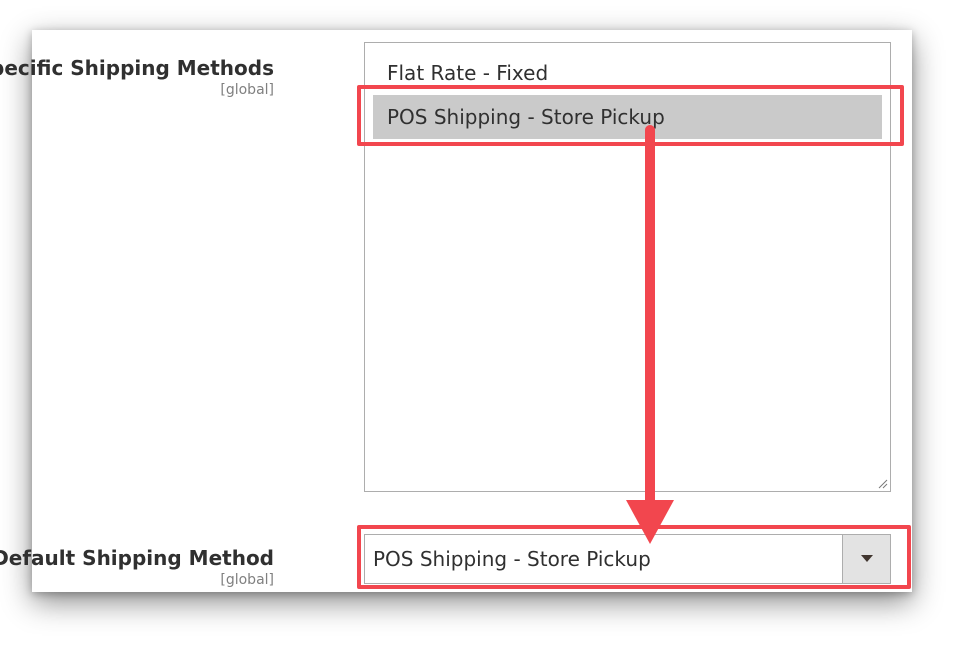 Image resolution: width=980 pixels, height=658 pixels. I want to click on default-shipping-method-scope: [global], so click(247, 580).